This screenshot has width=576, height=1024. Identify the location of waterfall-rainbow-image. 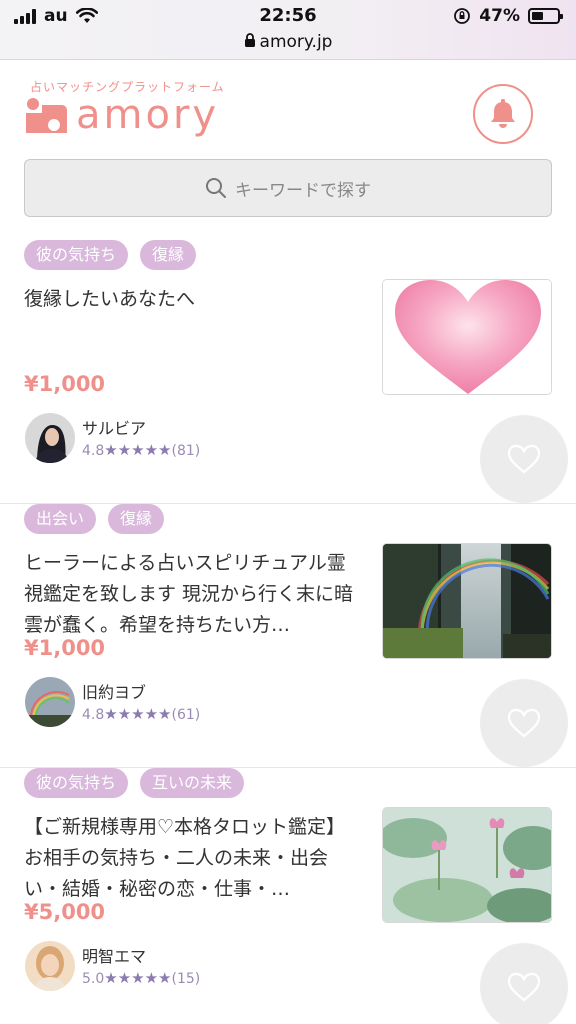
(467, 601).